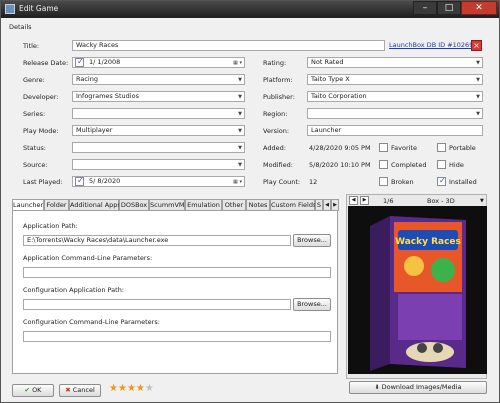 Image resolution: width=500 pixels, height=403 pixels. What do you see at coordinates (177, 336) in the screenshot?
I see `config-params-field` at bounding box center [177, 336].